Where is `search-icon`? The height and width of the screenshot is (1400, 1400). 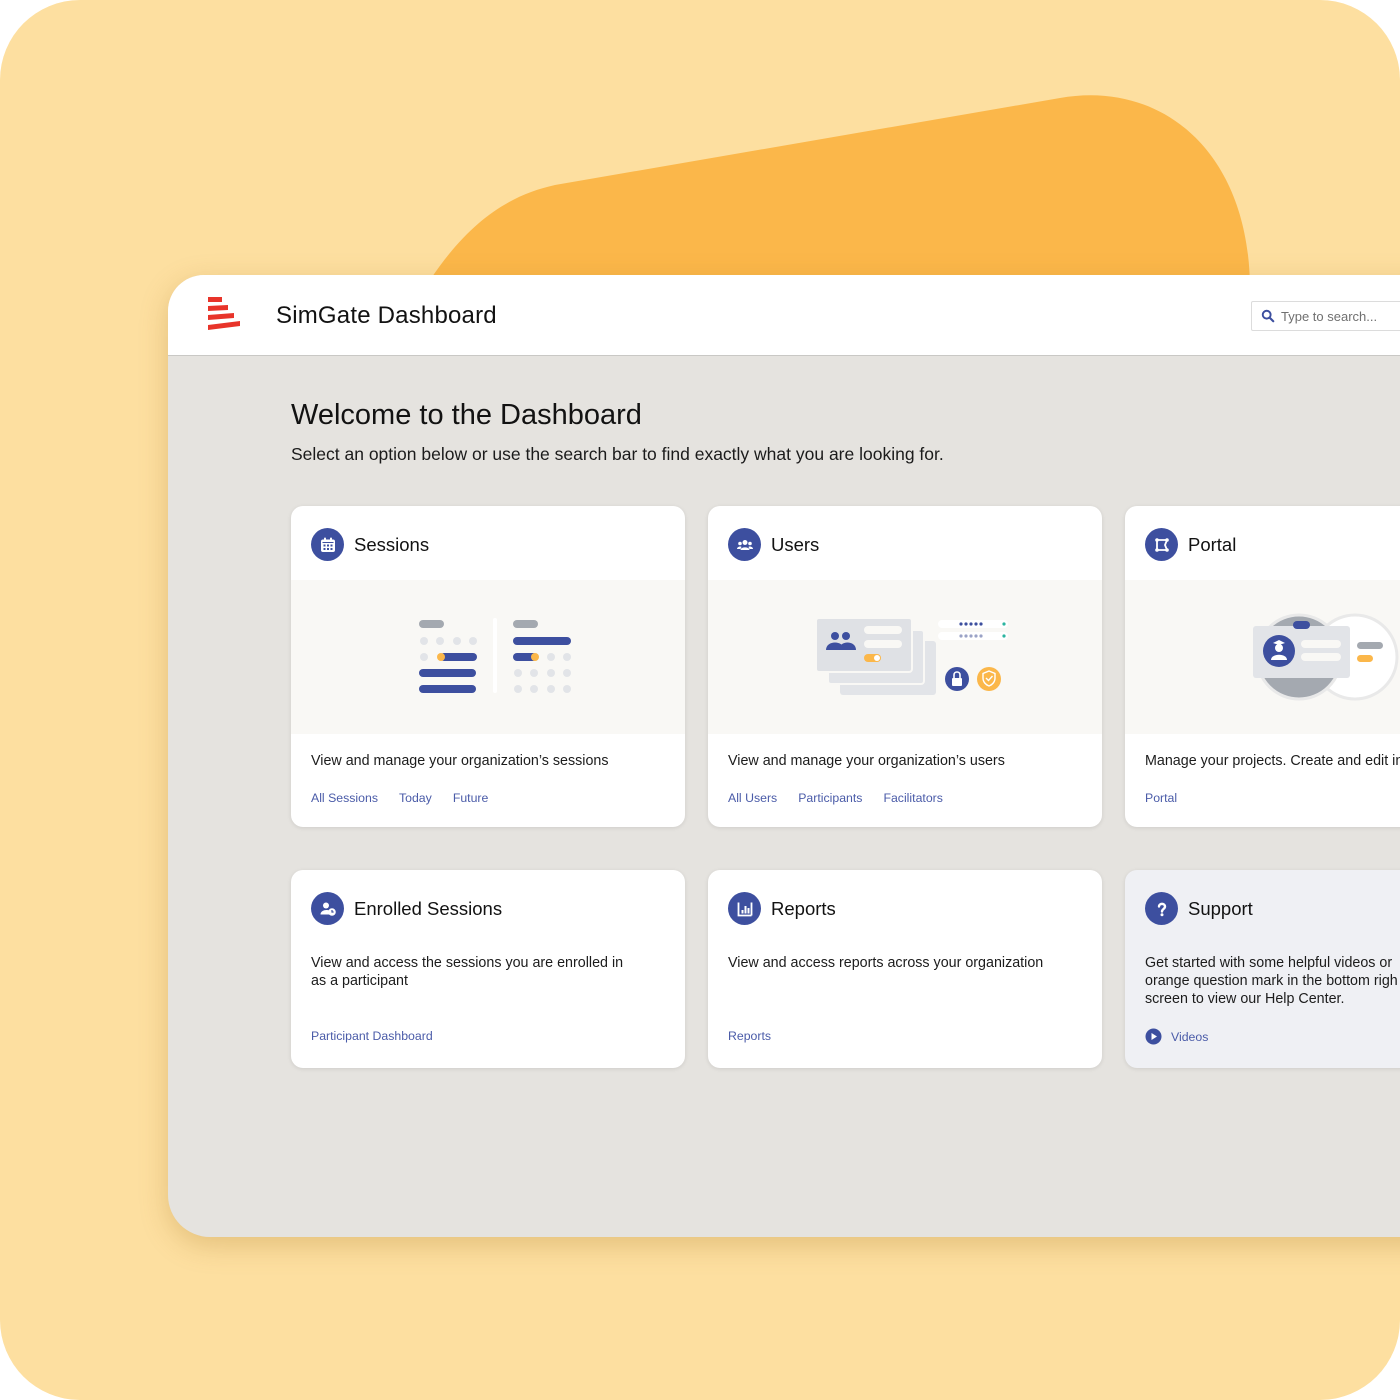 search-icon is located at coordinates (1268, 316).